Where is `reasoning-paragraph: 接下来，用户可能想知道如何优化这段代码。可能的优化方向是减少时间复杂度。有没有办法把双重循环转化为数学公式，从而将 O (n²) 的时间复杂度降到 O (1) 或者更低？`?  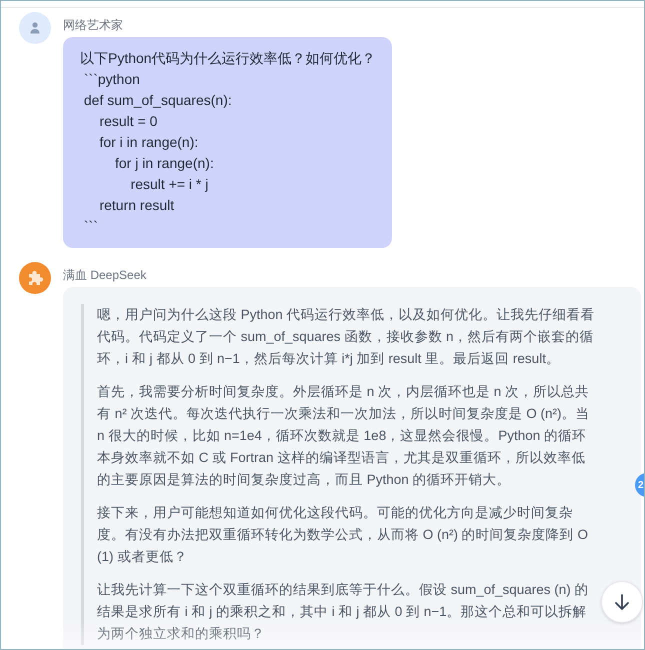 reasoning-paragraph: 接下来，用户可能想知道如何优化这段代码。可能的优化方向是减少时间复杂度。有没有办法把双重循环转化为数学公式，从而将 O (n²) 的时间复杂度降到 O (1) 或者更低？ is located at coordinates (343, 535).